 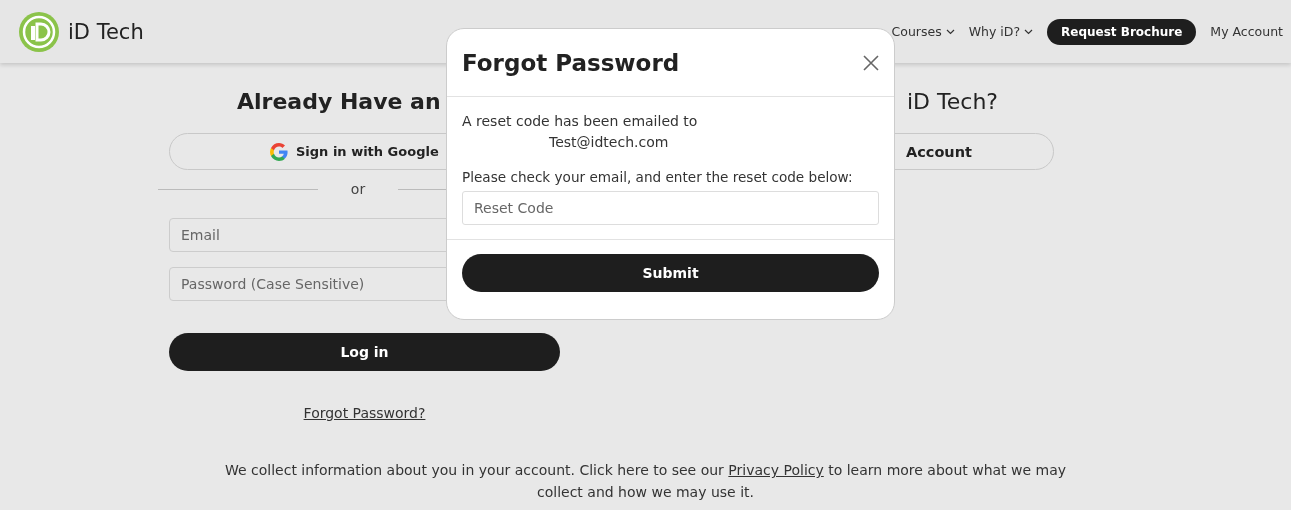 I want to click on nav-dropdown: Courses, so click(x=923, y=31).